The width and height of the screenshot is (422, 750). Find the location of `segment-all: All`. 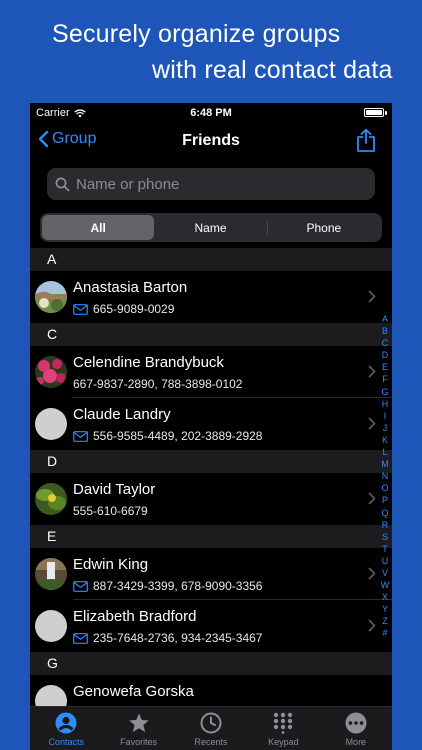

segment-all: All is located at coordinates (98, 227).